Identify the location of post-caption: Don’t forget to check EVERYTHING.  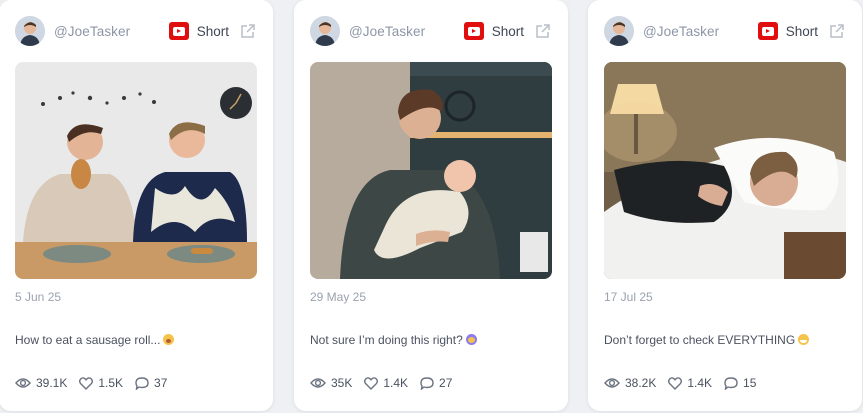
(727, 340).